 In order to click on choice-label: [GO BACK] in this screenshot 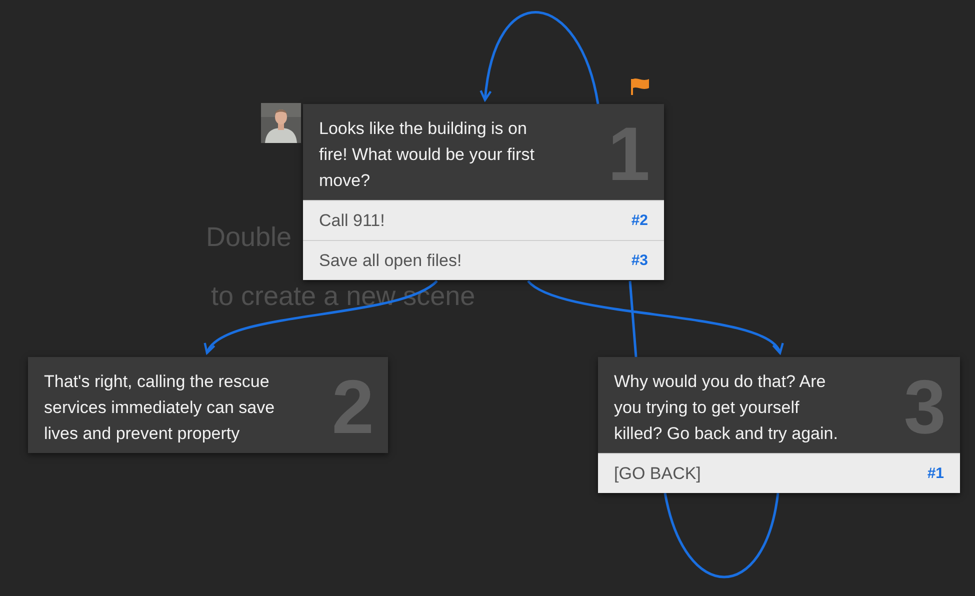, I will do `click(657, 474)`.